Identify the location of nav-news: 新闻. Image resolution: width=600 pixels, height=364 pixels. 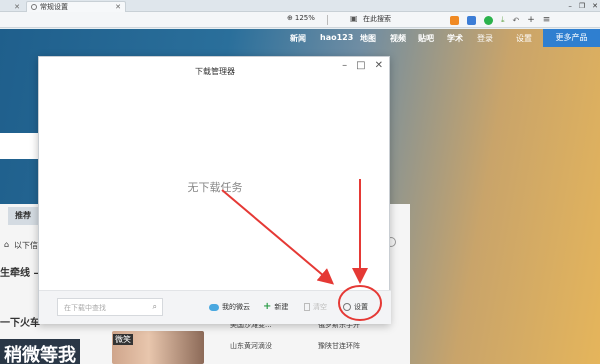
(298, 38).